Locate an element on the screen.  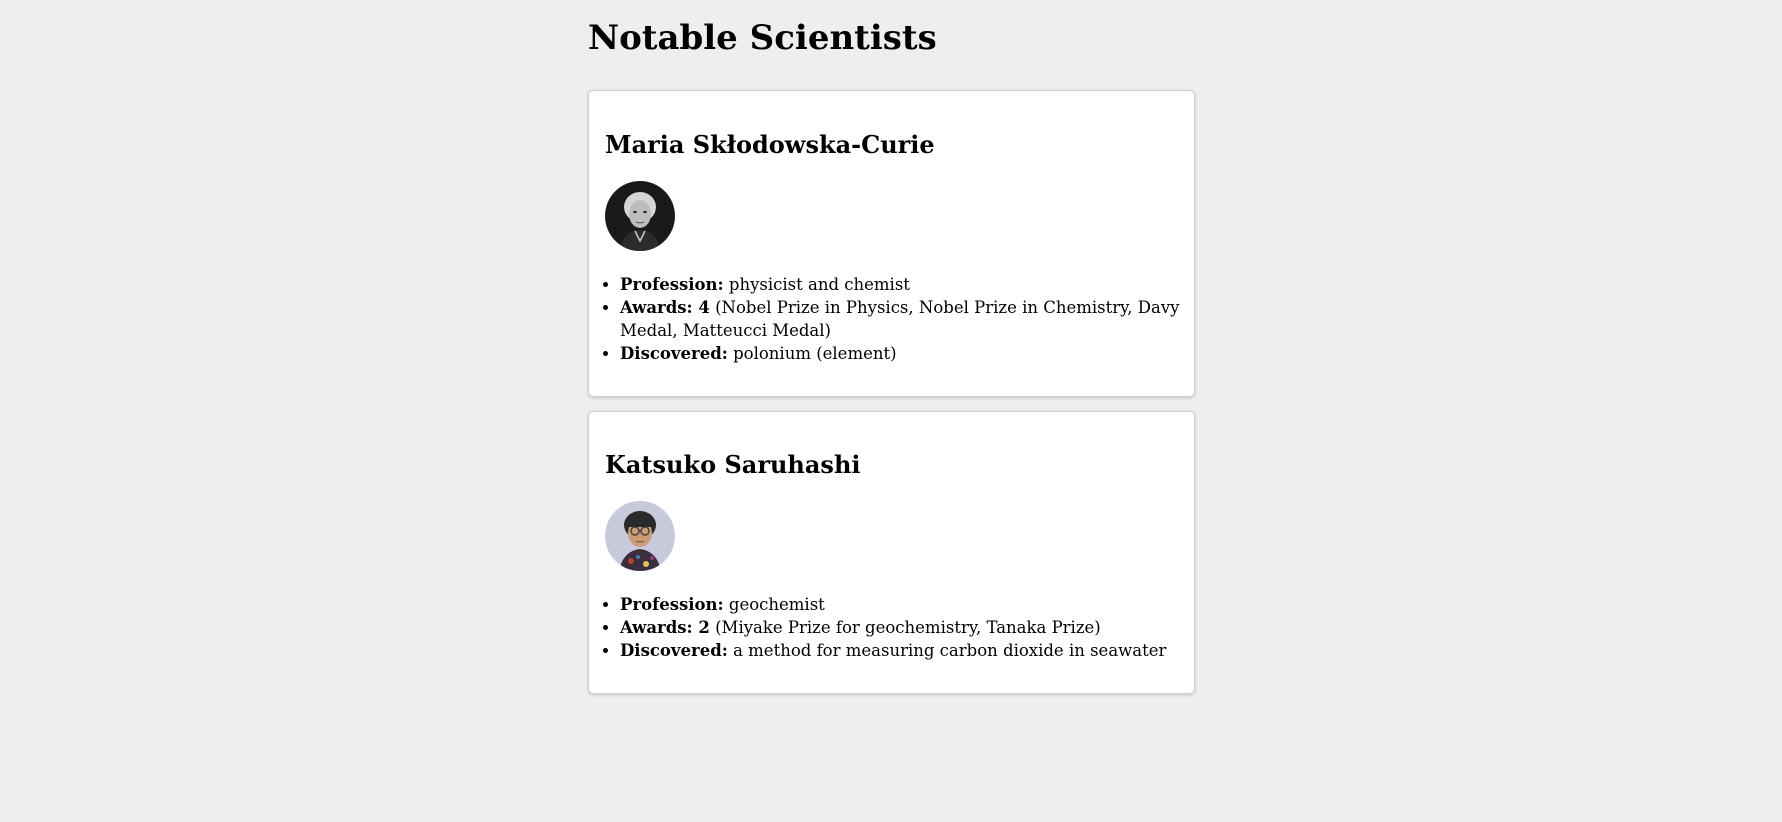
list-item: Profession: physicist and chemist is located at coordinates (901, 284).